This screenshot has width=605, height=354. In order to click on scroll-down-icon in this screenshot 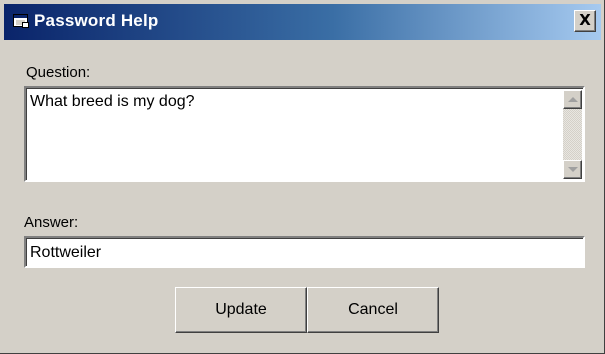, I will do `click(573, 169)`.